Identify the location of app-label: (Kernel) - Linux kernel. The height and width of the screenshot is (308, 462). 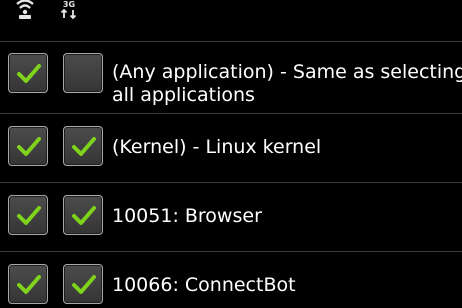
(282, 147).